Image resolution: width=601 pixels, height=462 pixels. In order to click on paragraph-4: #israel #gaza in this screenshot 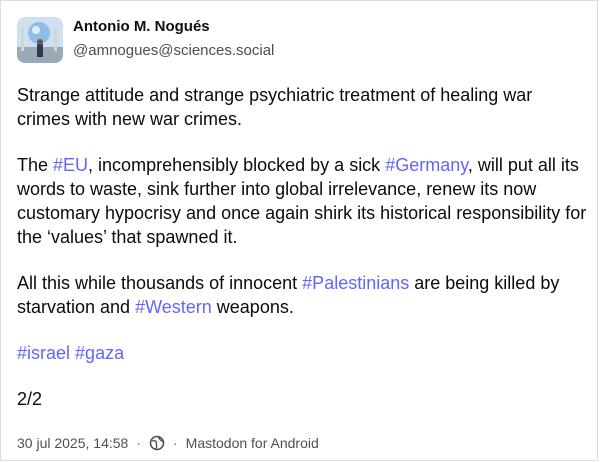, I will do `click(302, 353)`.